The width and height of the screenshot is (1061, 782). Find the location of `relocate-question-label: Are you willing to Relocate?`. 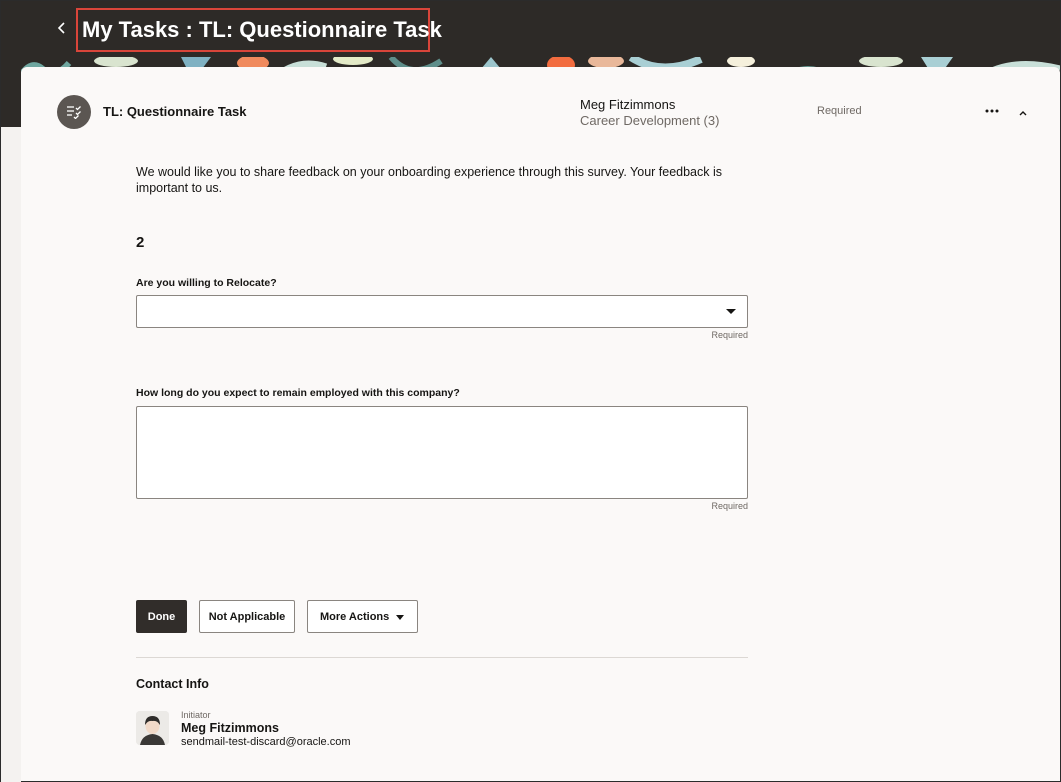

relocate-question-label: Are you willing to Relocate? is located at coordinates (206, 283).